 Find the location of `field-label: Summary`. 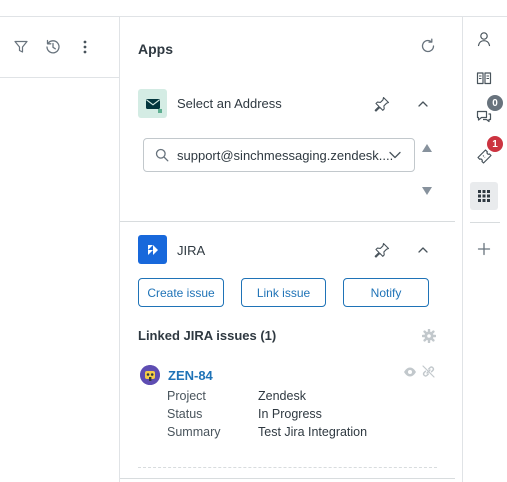

field-label: Summary is located at coordinates (194, 432).